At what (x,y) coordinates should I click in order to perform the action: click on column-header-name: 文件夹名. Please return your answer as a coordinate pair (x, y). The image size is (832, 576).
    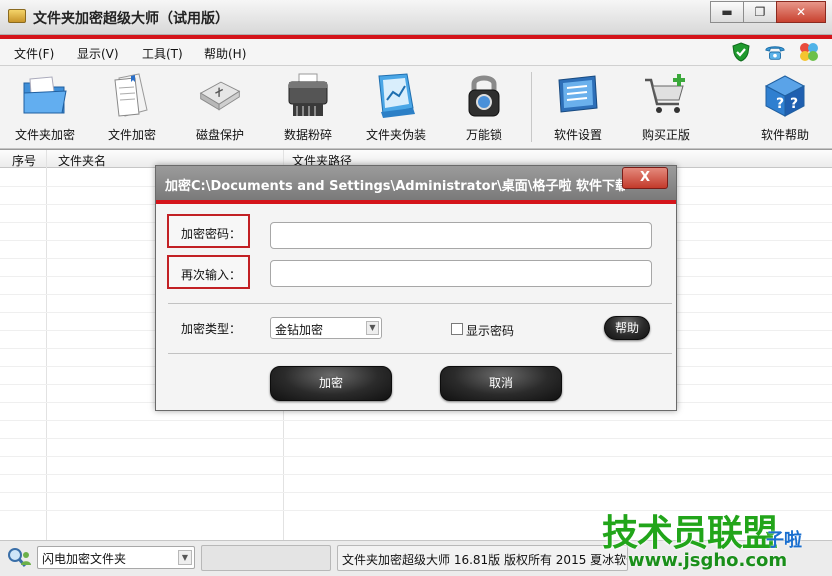
    Looking at the image, I should click on (82, 160).